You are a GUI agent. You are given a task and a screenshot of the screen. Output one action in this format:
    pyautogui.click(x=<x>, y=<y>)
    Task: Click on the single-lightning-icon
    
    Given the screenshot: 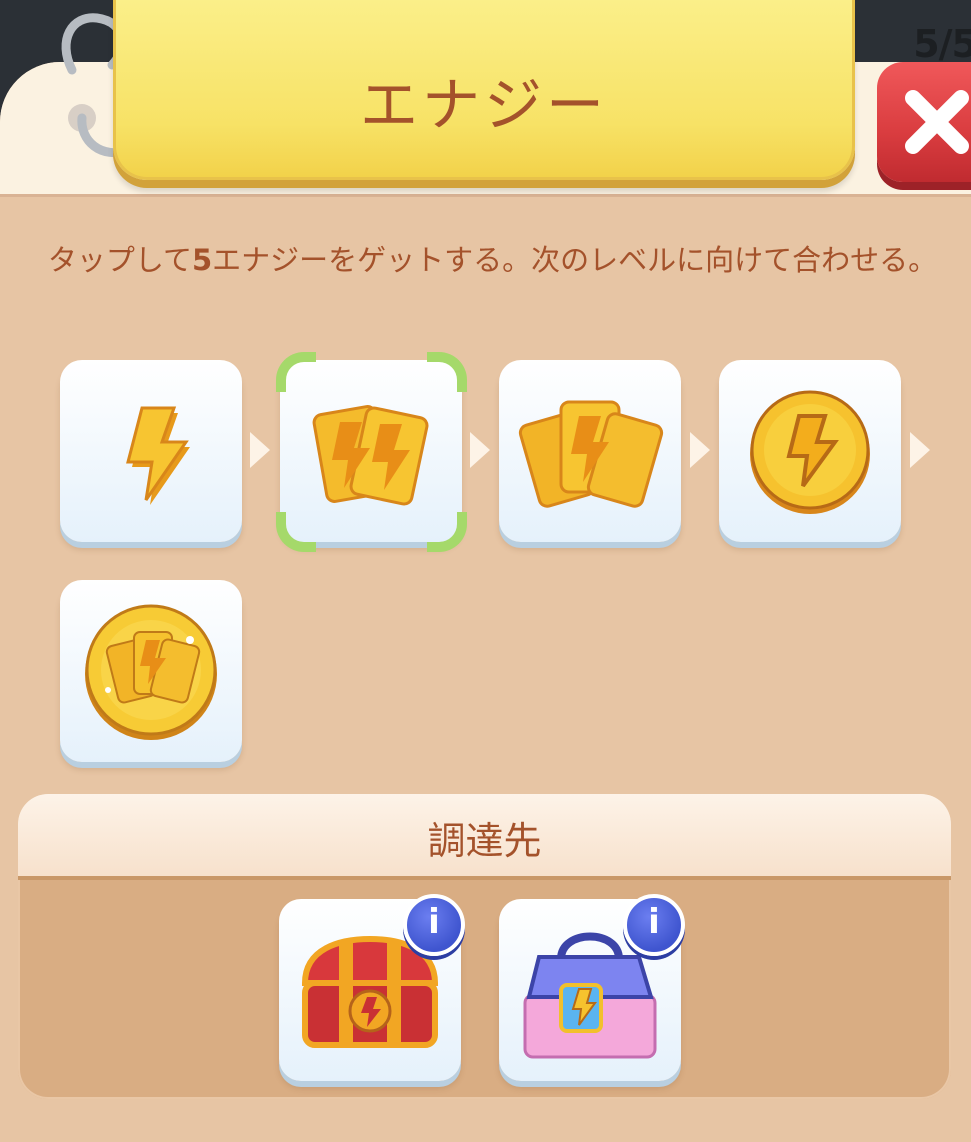 What is the action you would take?
    pyautogui.click(x=158, y=455)
    